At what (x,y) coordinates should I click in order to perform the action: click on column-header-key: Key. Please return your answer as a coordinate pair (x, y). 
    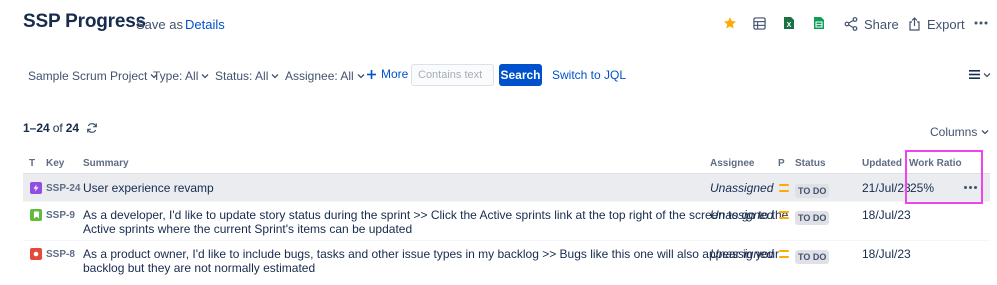
    Looking at the image, I should click on (55, 163).